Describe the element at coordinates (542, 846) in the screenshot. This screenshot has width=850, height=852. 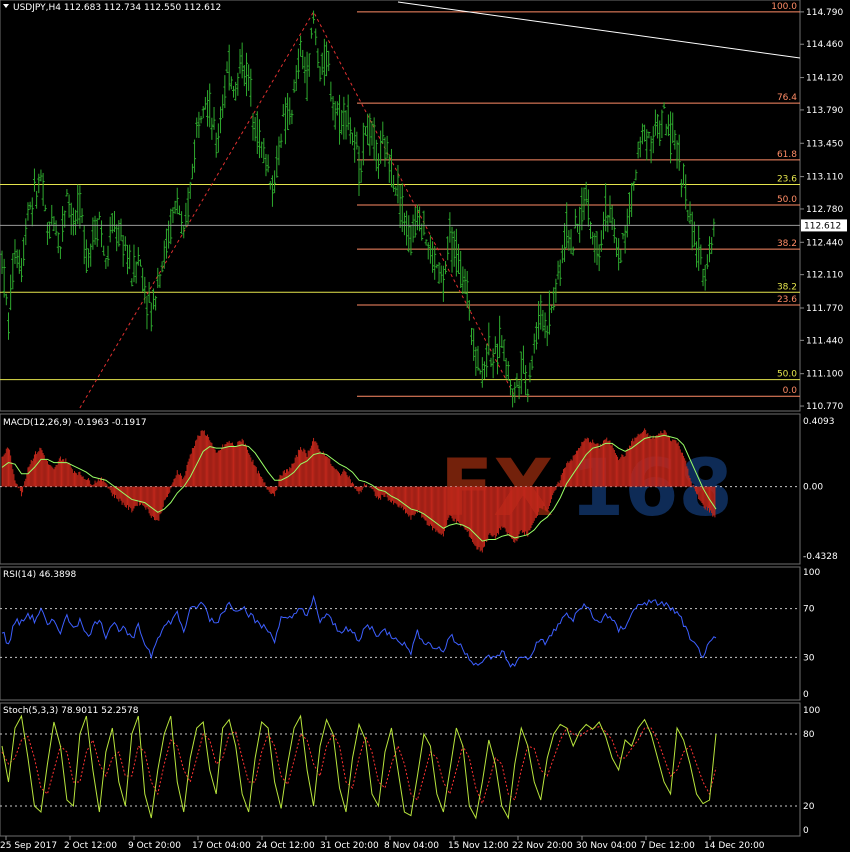
I see `time-tick-label: 22 Nov 20:00` at that location.